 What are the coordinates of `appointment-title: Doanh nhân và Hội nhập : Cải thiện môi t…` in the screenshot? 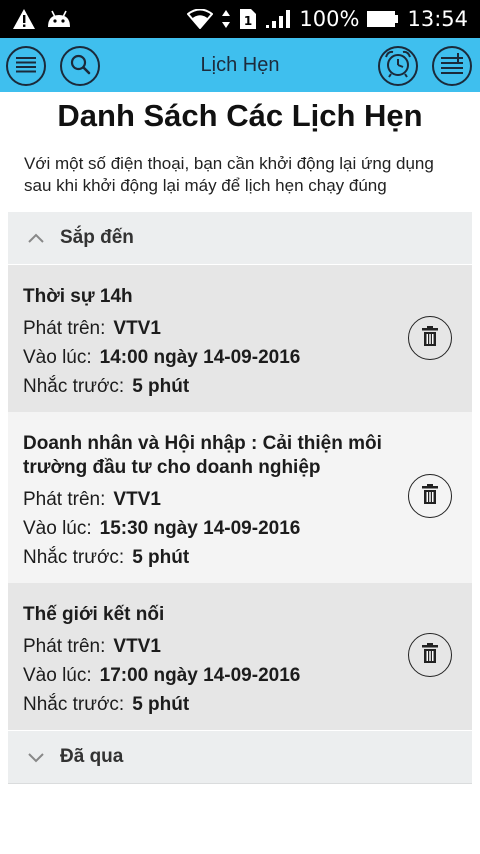 It's located at (202, 455).